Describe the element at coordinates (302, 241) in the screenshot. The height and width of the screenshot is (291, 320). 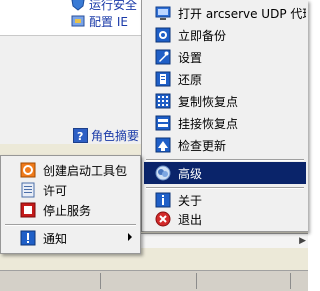
I see `scroll-right-arrow-icon: ▶` at that location.